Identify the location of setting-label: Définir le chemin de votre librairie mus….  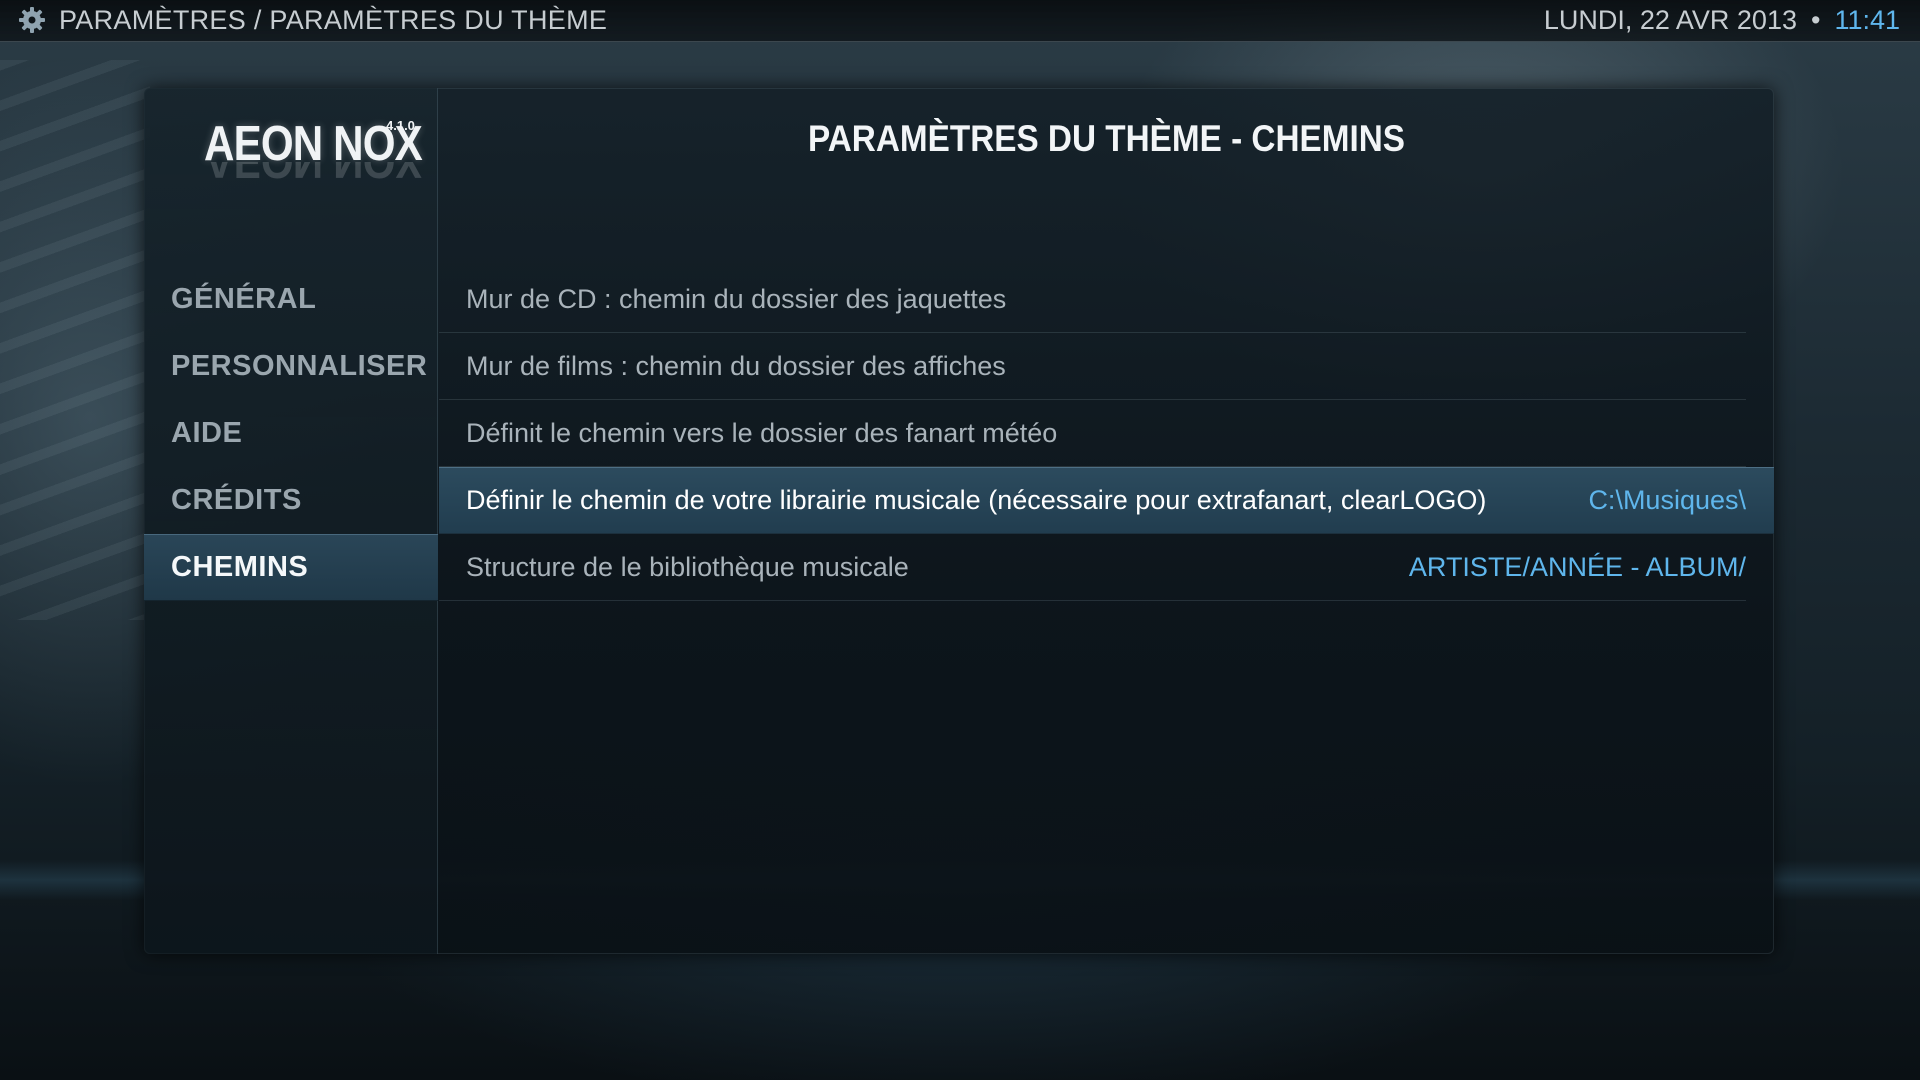
(976, 500).